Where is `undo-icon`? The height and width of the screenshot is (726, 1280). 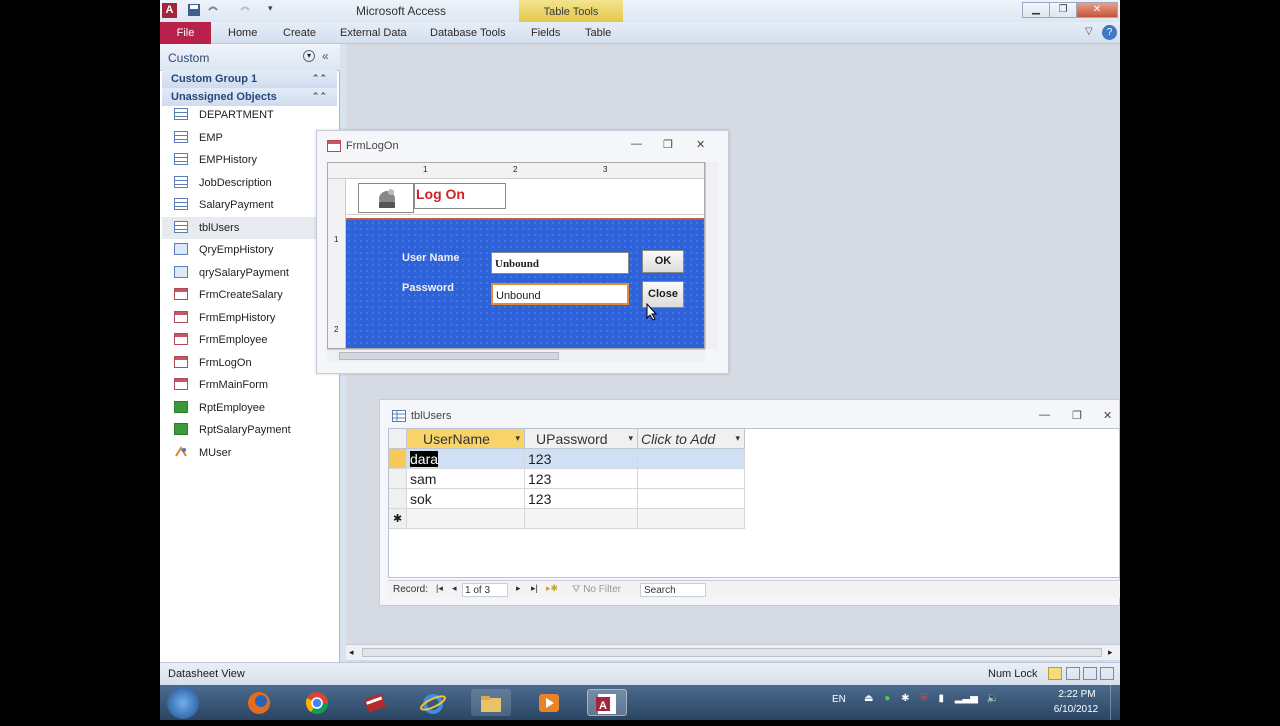 undo-icon is located at coordinates (213, 10).